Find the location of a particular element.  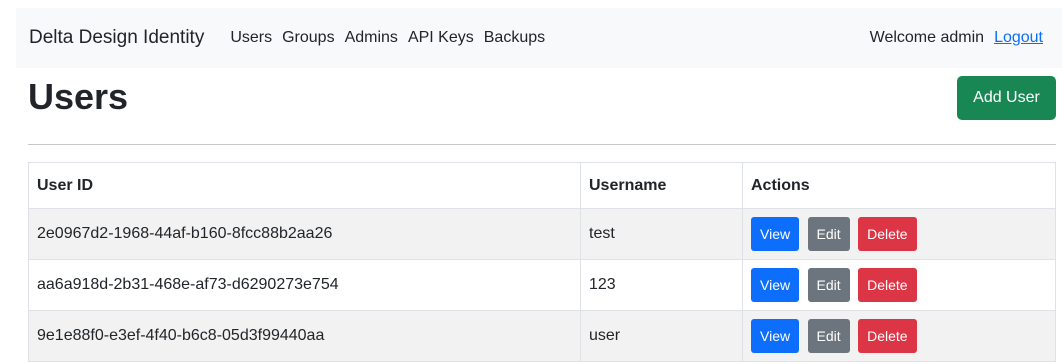

page-title: Users is located at coordinates (78, 96).